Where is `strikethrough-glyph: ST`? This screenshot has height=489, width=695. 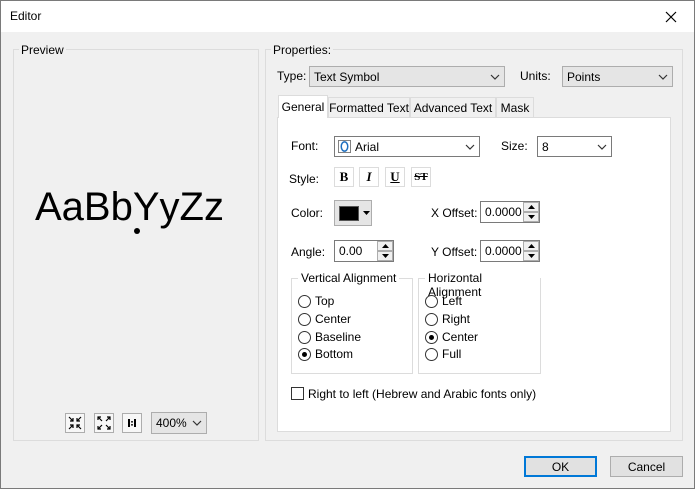 strikethrough-glyph: ST is located at coordinates (421, 177).